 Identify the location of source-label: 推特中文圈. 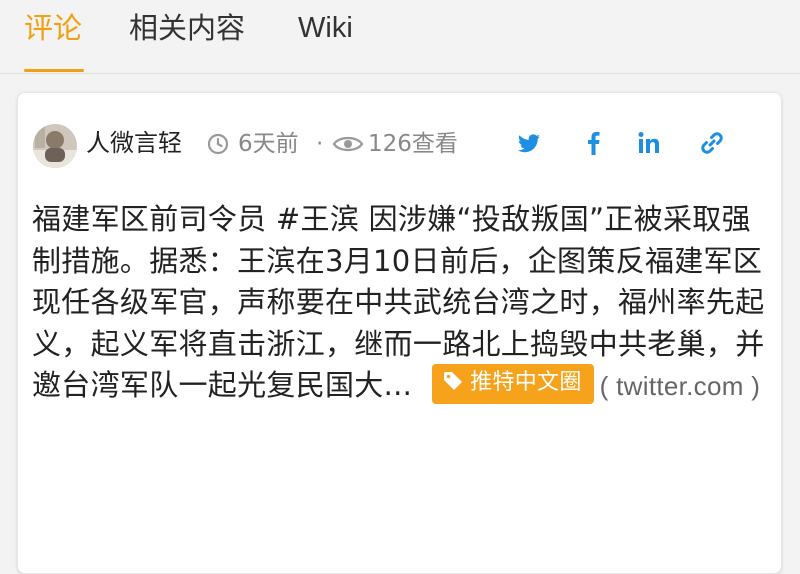
(526, 382).